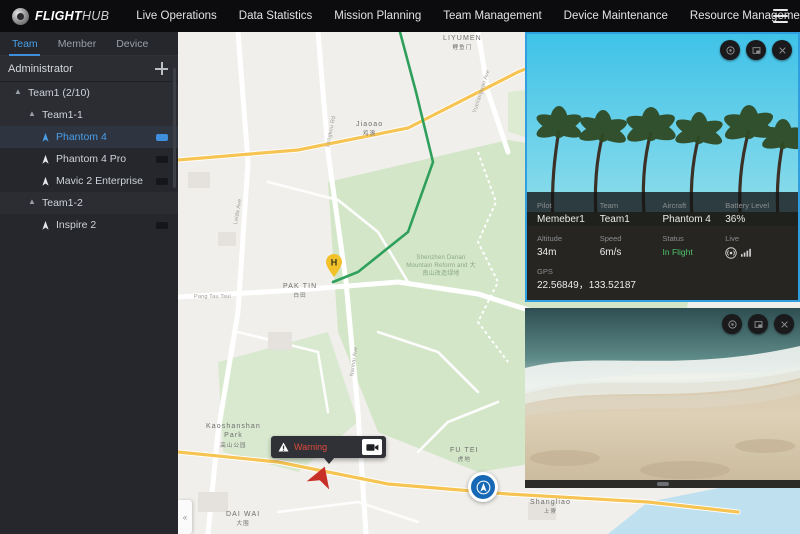 The width and height of the screenshot is (800, 534). I want to click on broadcast-icon, so click(731, 252).